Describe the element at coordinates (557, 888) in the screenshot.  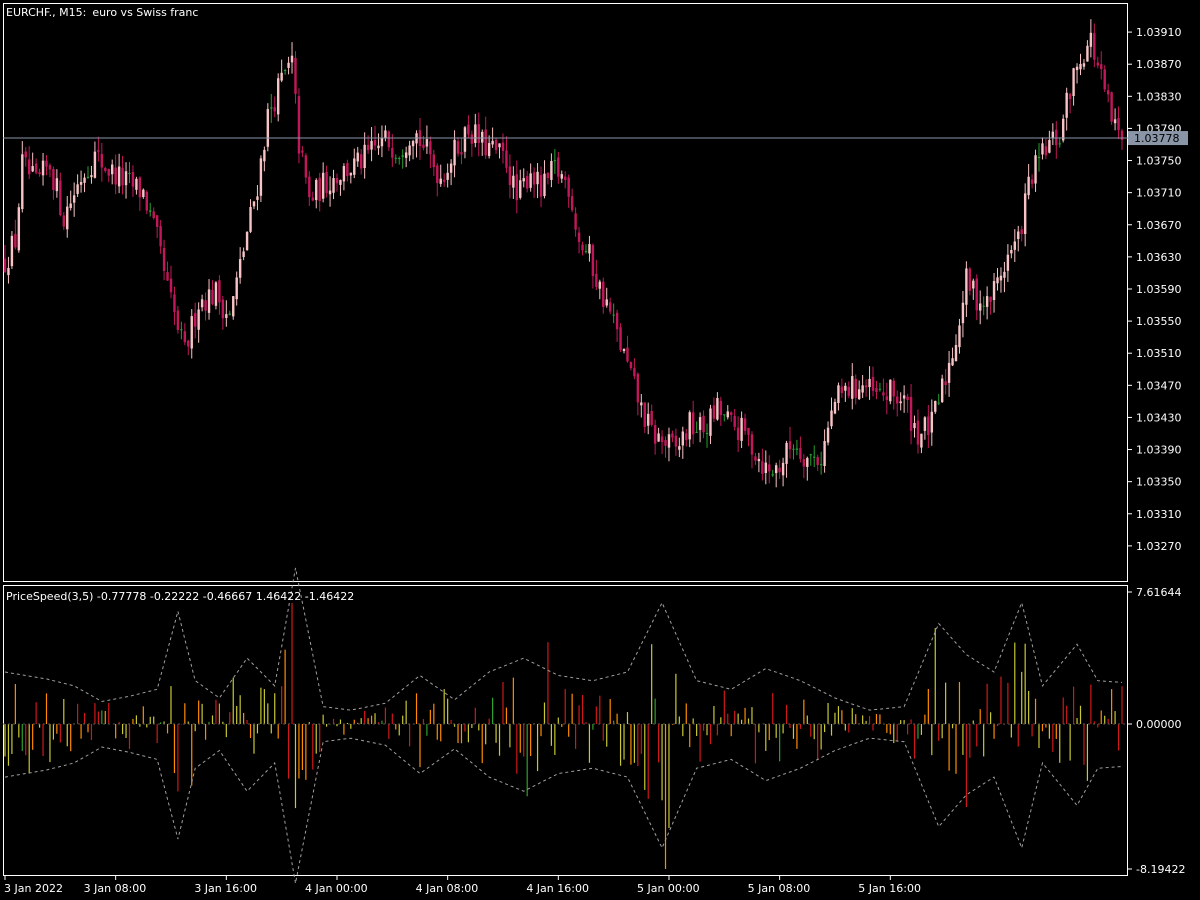
I see `time-tick-label: 4 Jan 16:00` at that location.